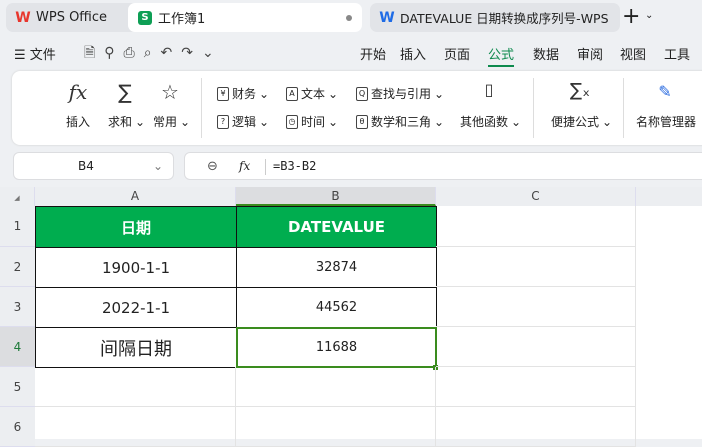  Describe the element at coordinates (145, 17) in the screenshot. I see `spreadsheet-icon: S` at that location.